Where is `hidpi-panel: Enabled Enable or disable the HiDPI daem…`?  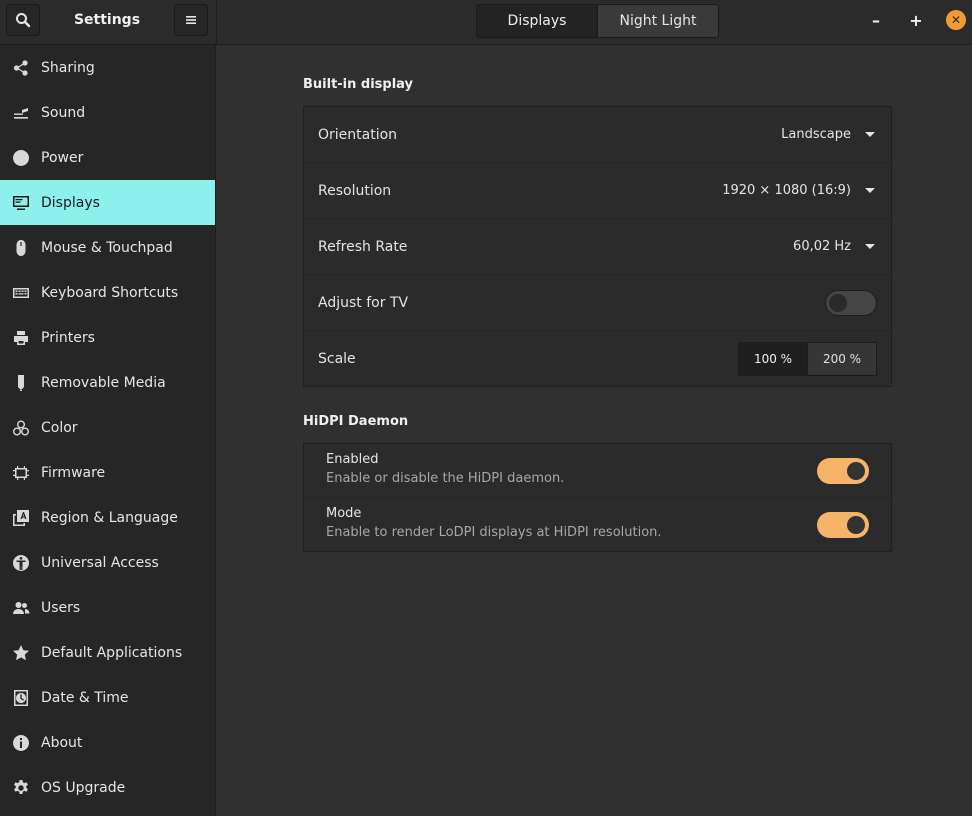 hidpi-panel: Enabled Enable or disable the HiDPI daem… is located at coordinates (597, 497).